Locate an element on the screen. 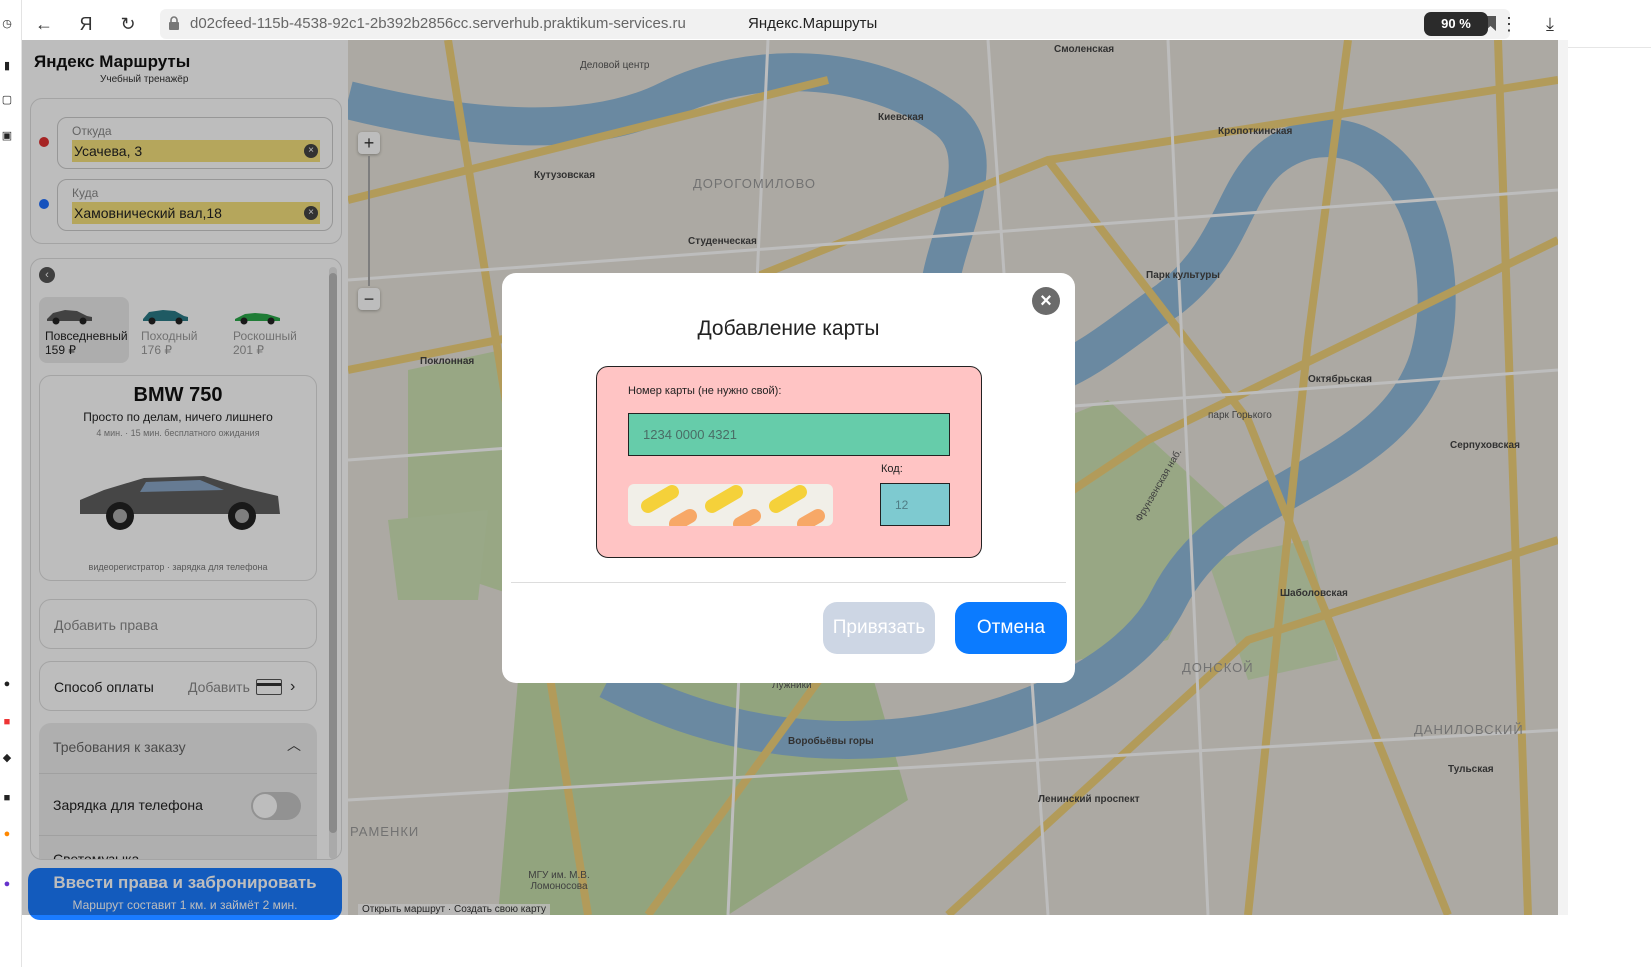 The width and height of the screenshot is (1651, 967). card-code-label: Код: is located at coordinates (892, 469).